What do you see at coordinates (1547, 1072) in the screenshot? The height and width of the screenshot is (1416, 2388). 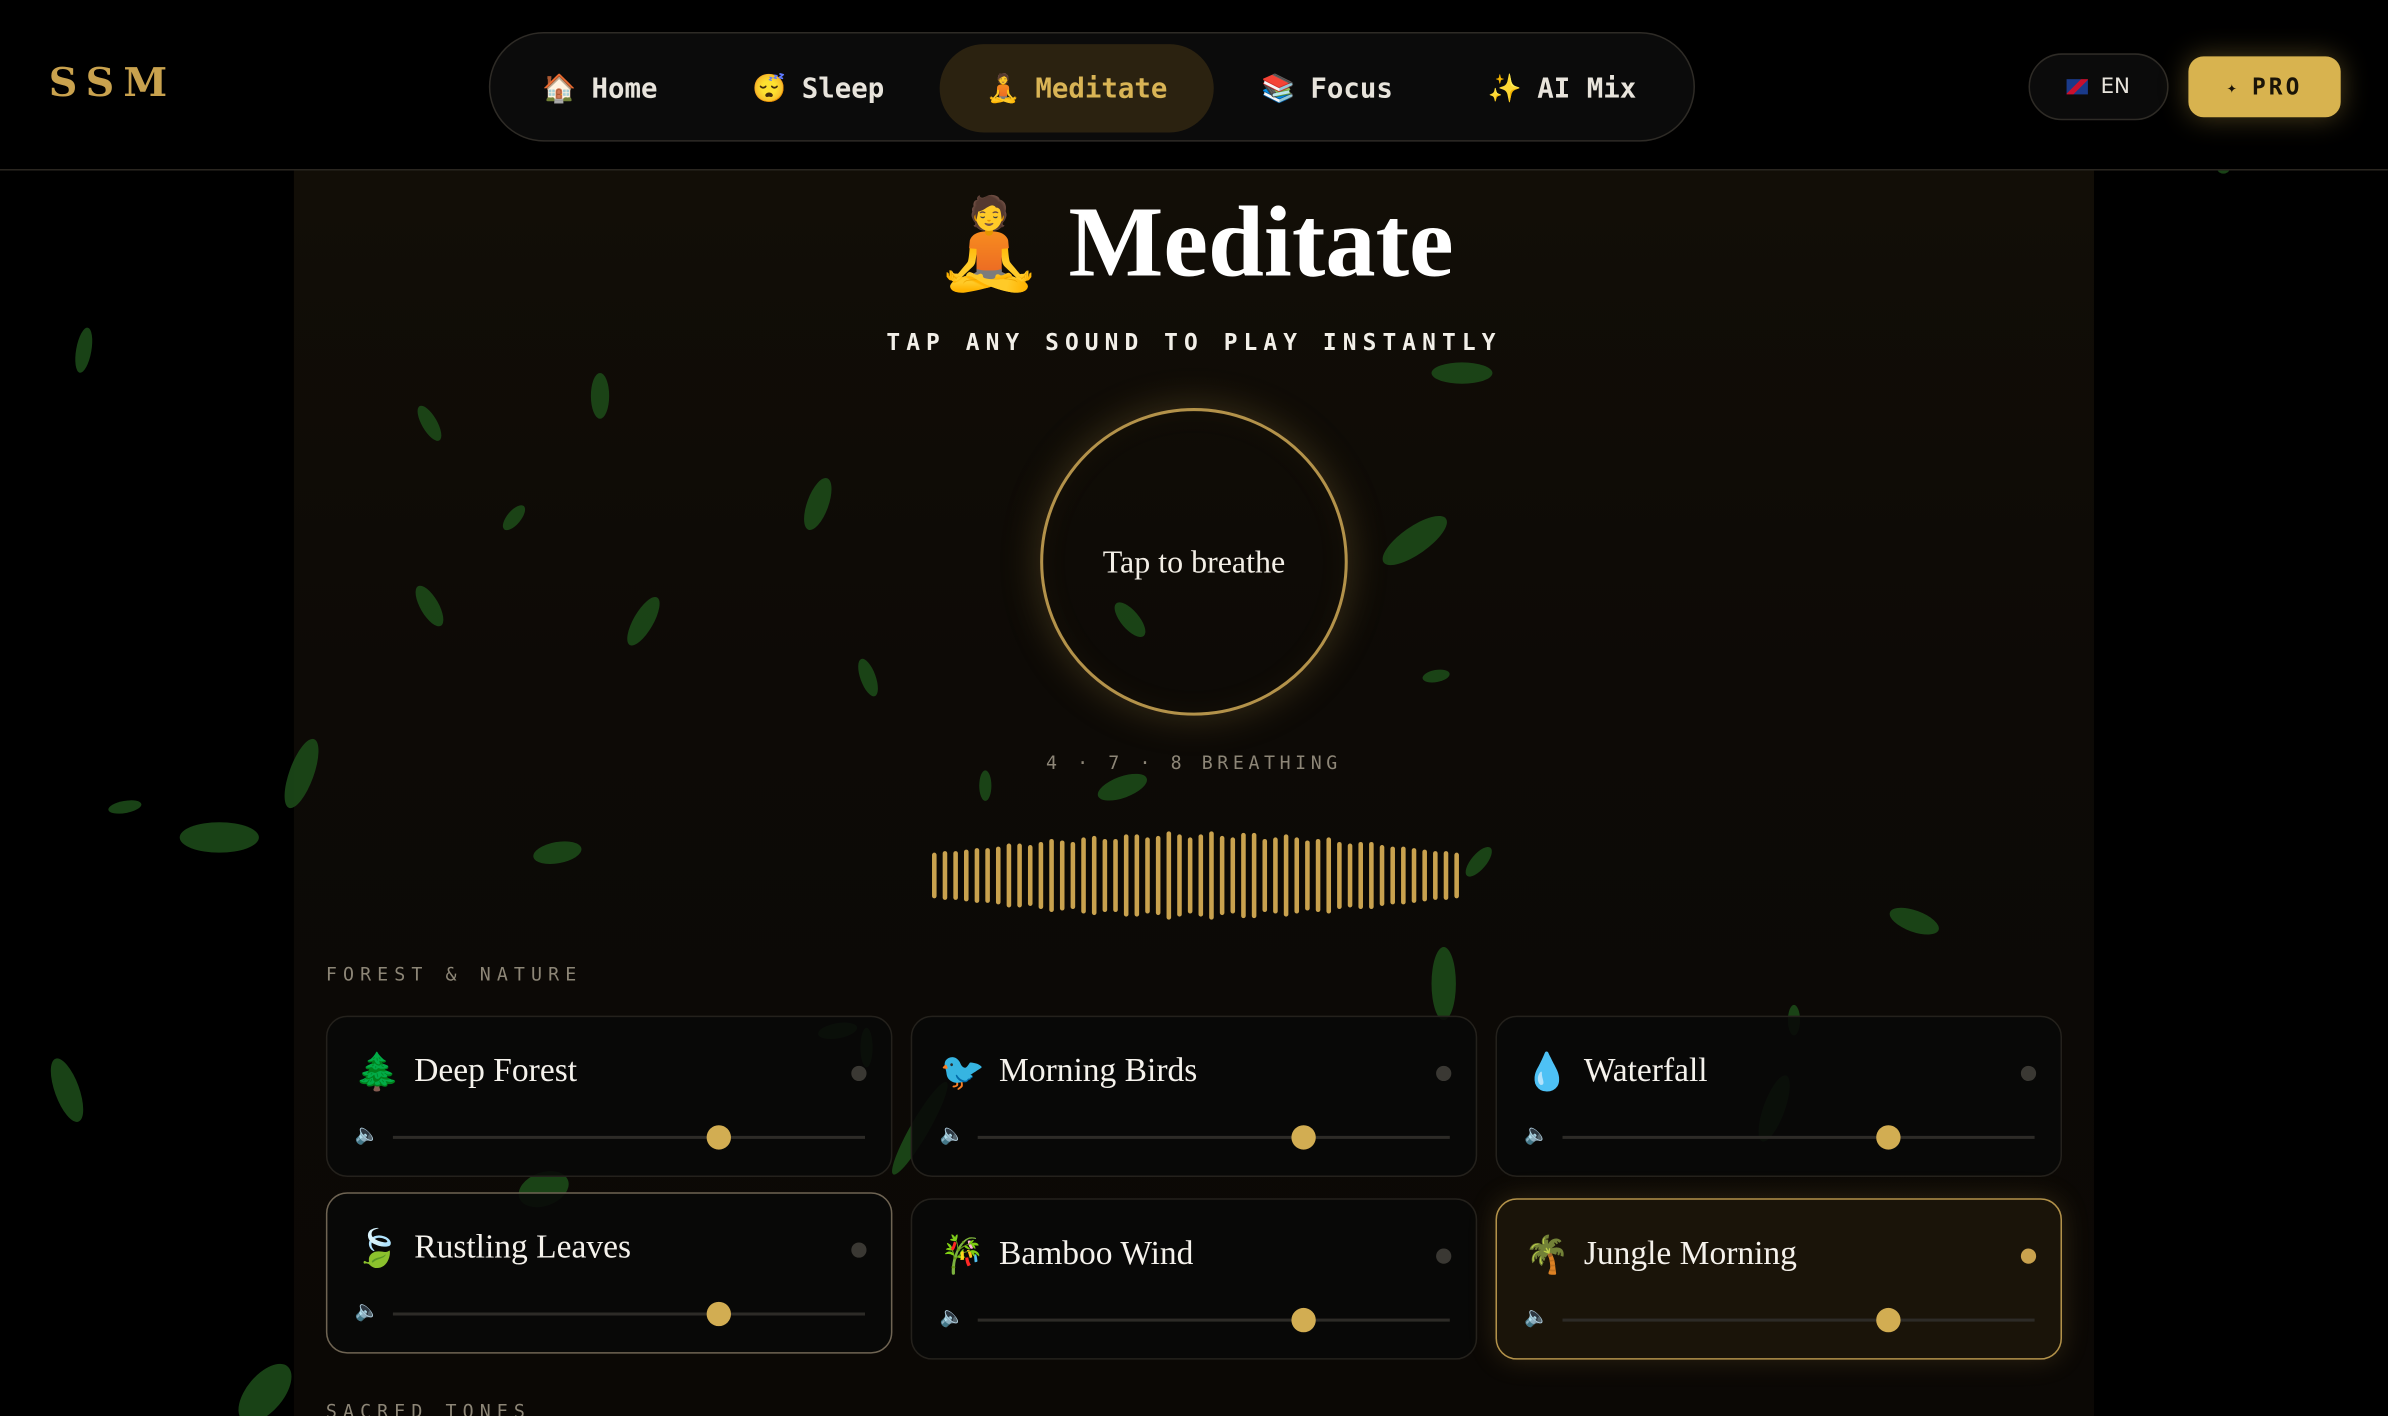 I see `droplet-icon: 💧` at bounding box center [1547, 1072].